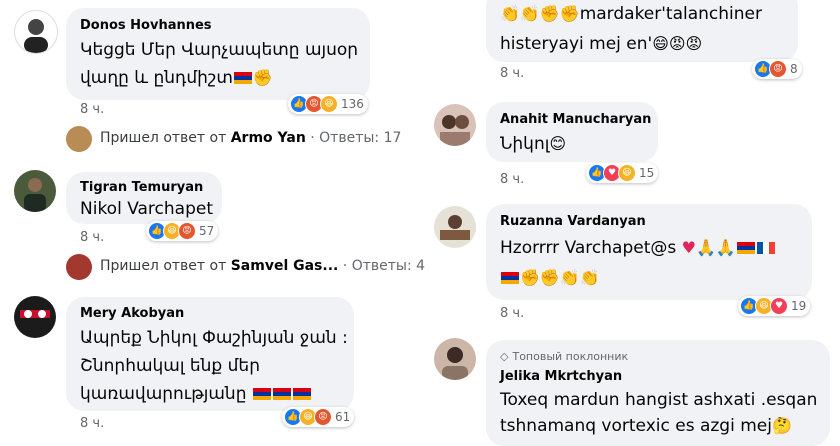 The height and width of the screenshot is (446, 840). Describe the element at coordinates (638, 248) in the screenshot. I see `comment-text: Hzorrrr Varchapet@s ♥🙏🙏` at that location.